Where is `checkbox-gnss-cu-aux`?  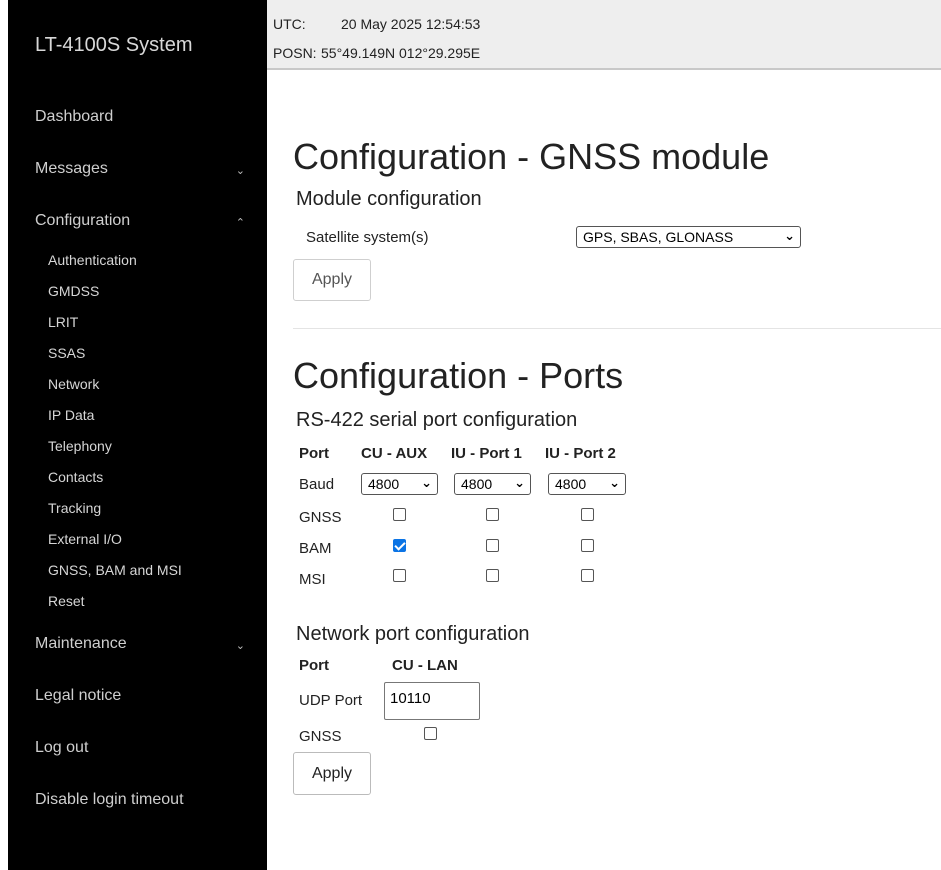 checkbox-gnss-cu-aux is located at coordinates (399, 514).